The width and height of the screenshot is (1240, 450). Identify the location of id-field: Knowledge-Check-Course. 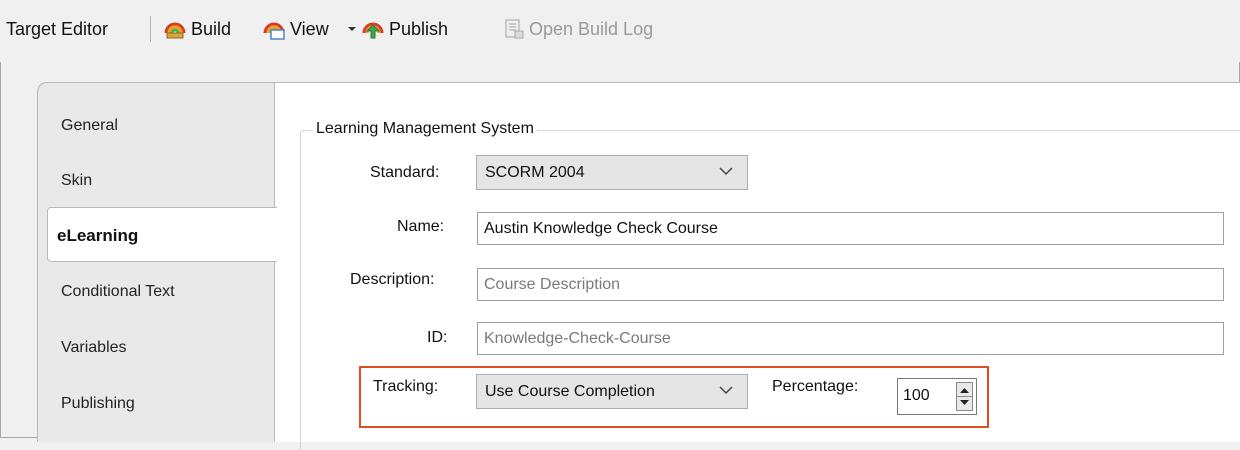
(850, 338).